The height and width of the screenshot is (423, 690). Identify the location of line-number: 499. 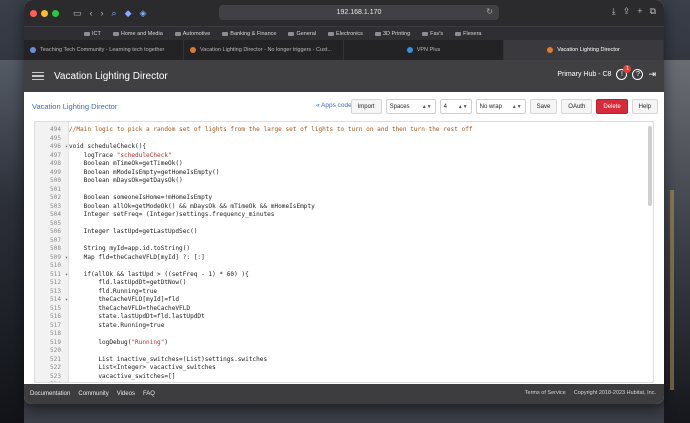
(55, 172).